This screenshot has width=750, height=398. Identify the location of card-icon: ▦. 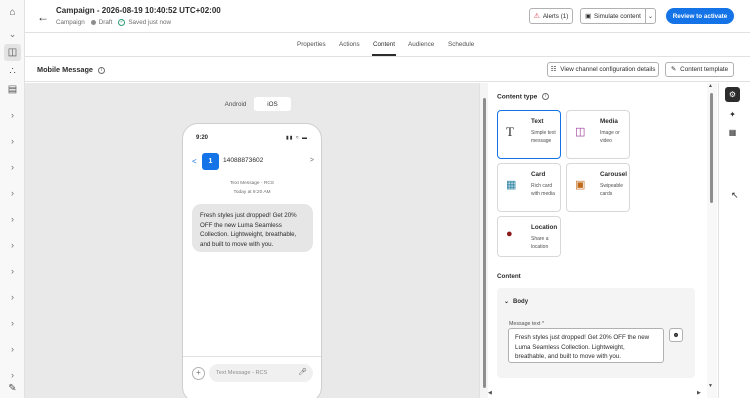
(511, 185).